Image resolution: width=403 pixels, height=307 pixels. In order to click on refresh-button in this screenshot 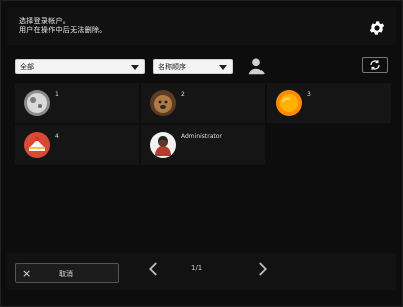, I will do `click(375, 65)`.